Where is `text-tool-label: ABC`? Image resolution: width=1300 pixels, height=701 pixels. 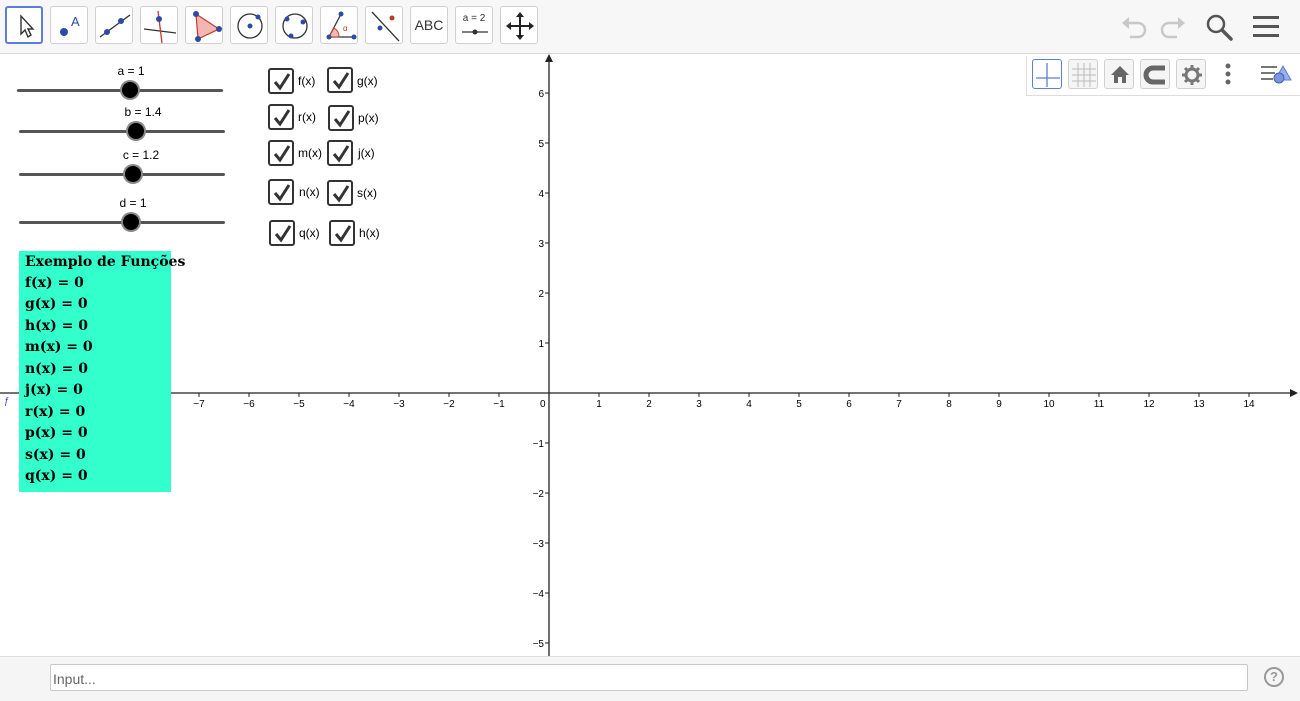
text-tool-label: ABC is located at coordinates (429, 25).